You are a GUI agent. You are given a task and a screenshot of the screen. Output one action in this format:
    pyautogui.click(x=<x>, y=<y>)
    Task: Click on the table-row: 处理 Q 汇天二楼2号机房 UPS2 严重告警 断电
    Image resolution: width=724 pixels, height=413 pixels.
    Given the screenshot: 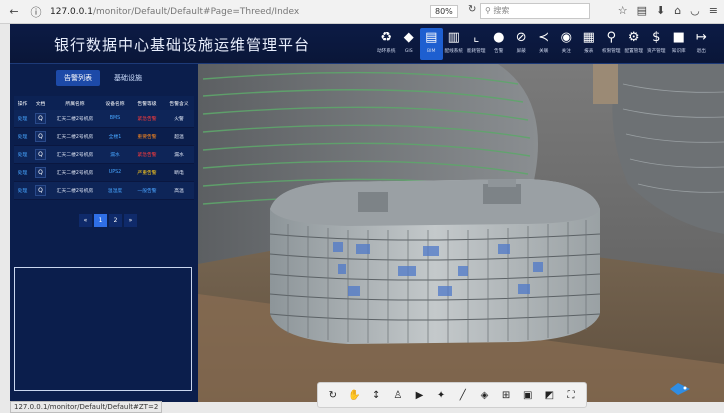 What is the action you would take?
    pyautogui.click(x=104, y=173)
    